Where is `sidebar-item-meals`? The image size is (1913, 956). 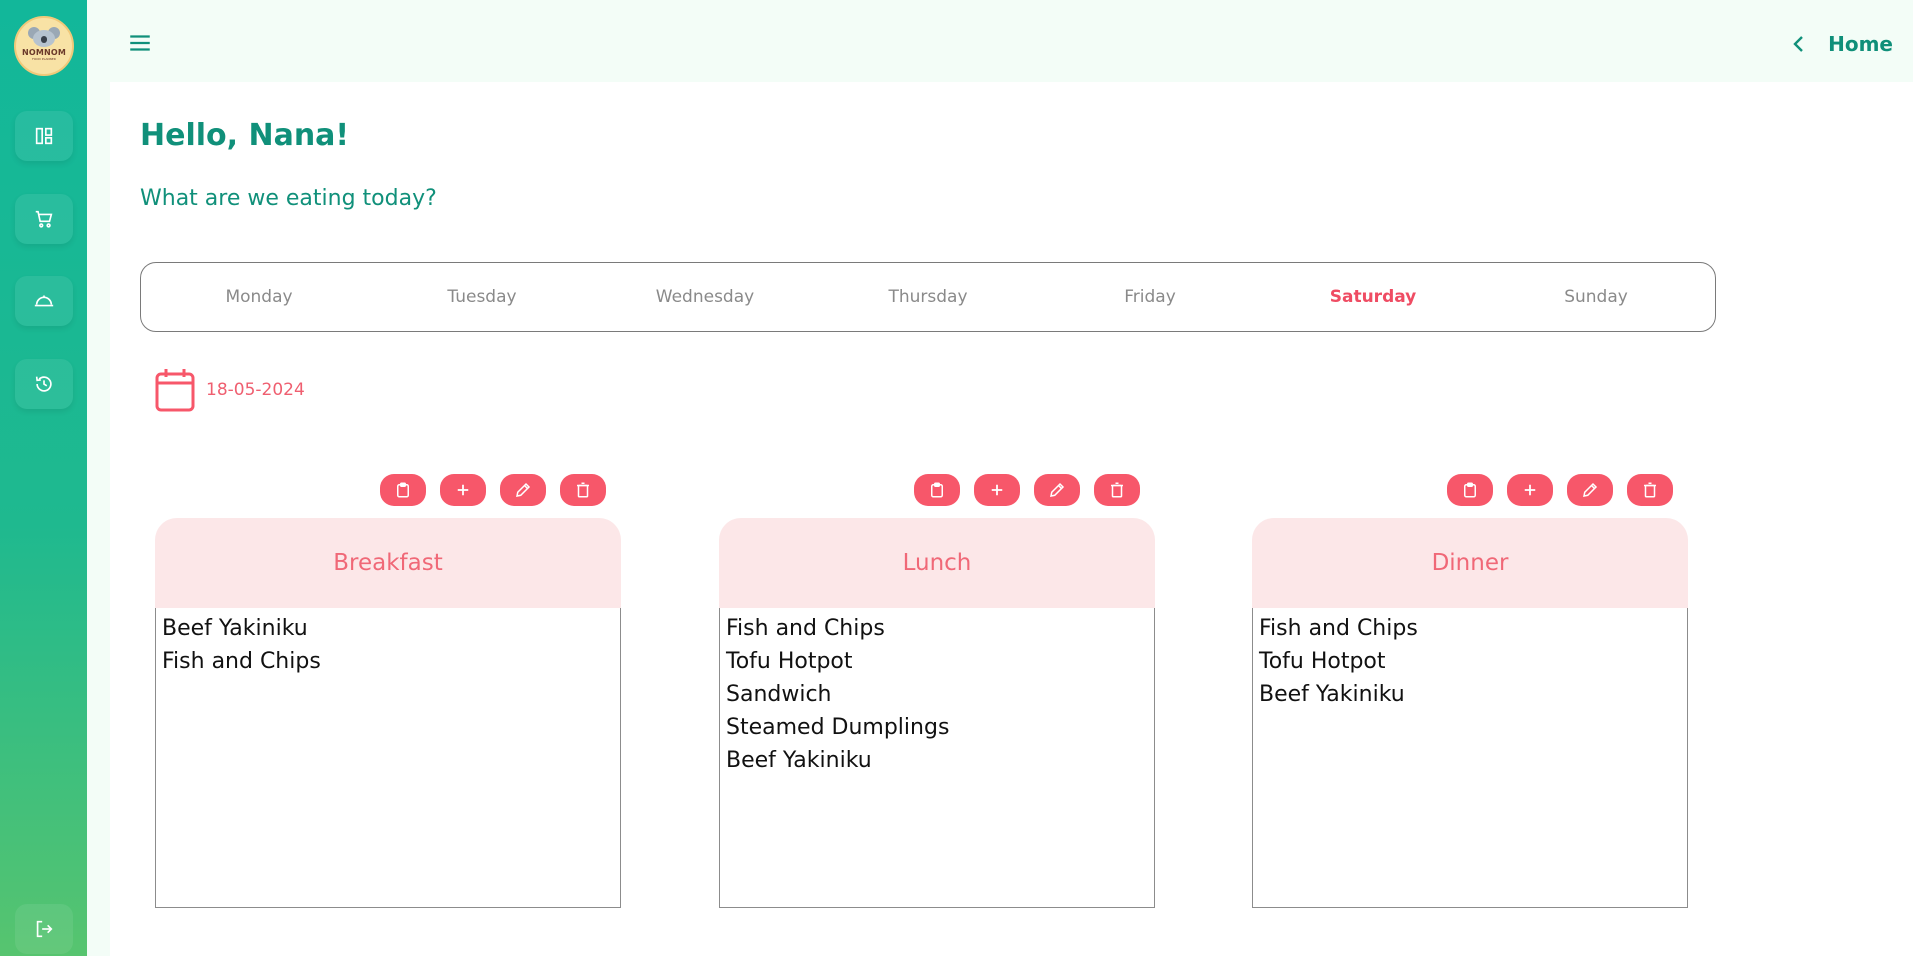 sidebar-item-meals is located at coordinates (44, 301).